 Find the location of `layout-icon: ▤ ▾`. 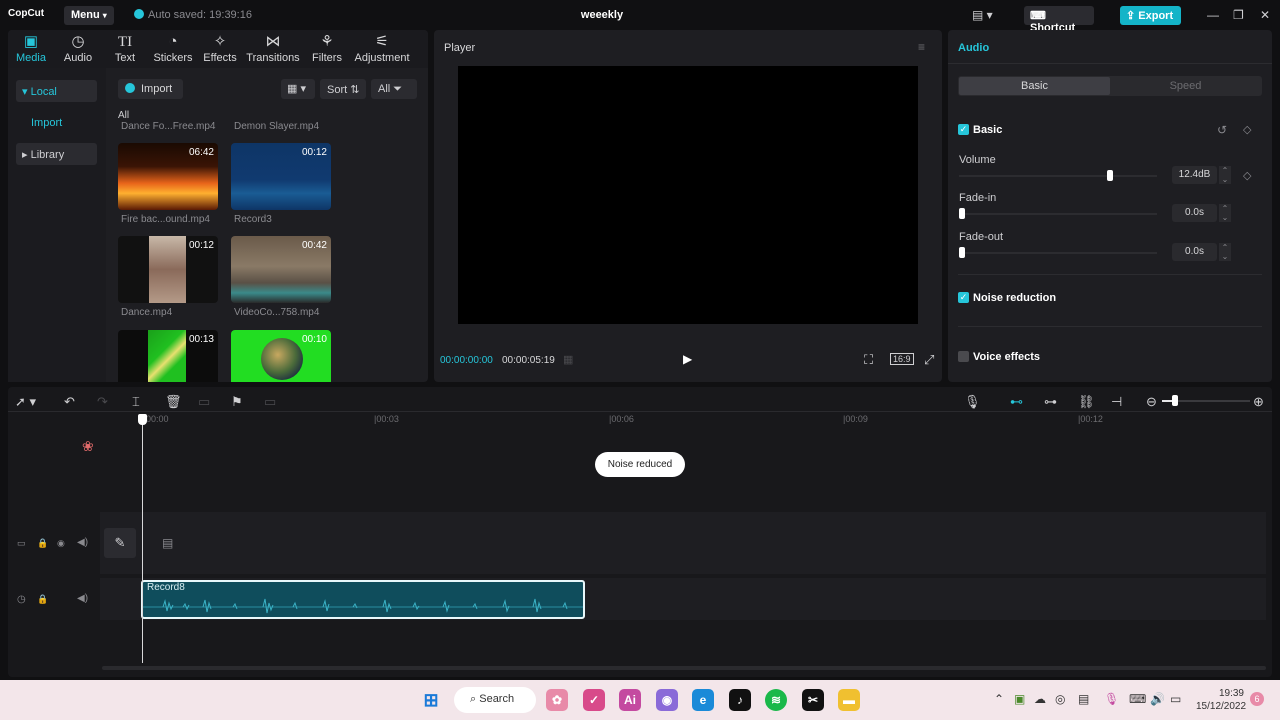

layout-icon: ▤ ▾ is located at coordinates (982, 15).